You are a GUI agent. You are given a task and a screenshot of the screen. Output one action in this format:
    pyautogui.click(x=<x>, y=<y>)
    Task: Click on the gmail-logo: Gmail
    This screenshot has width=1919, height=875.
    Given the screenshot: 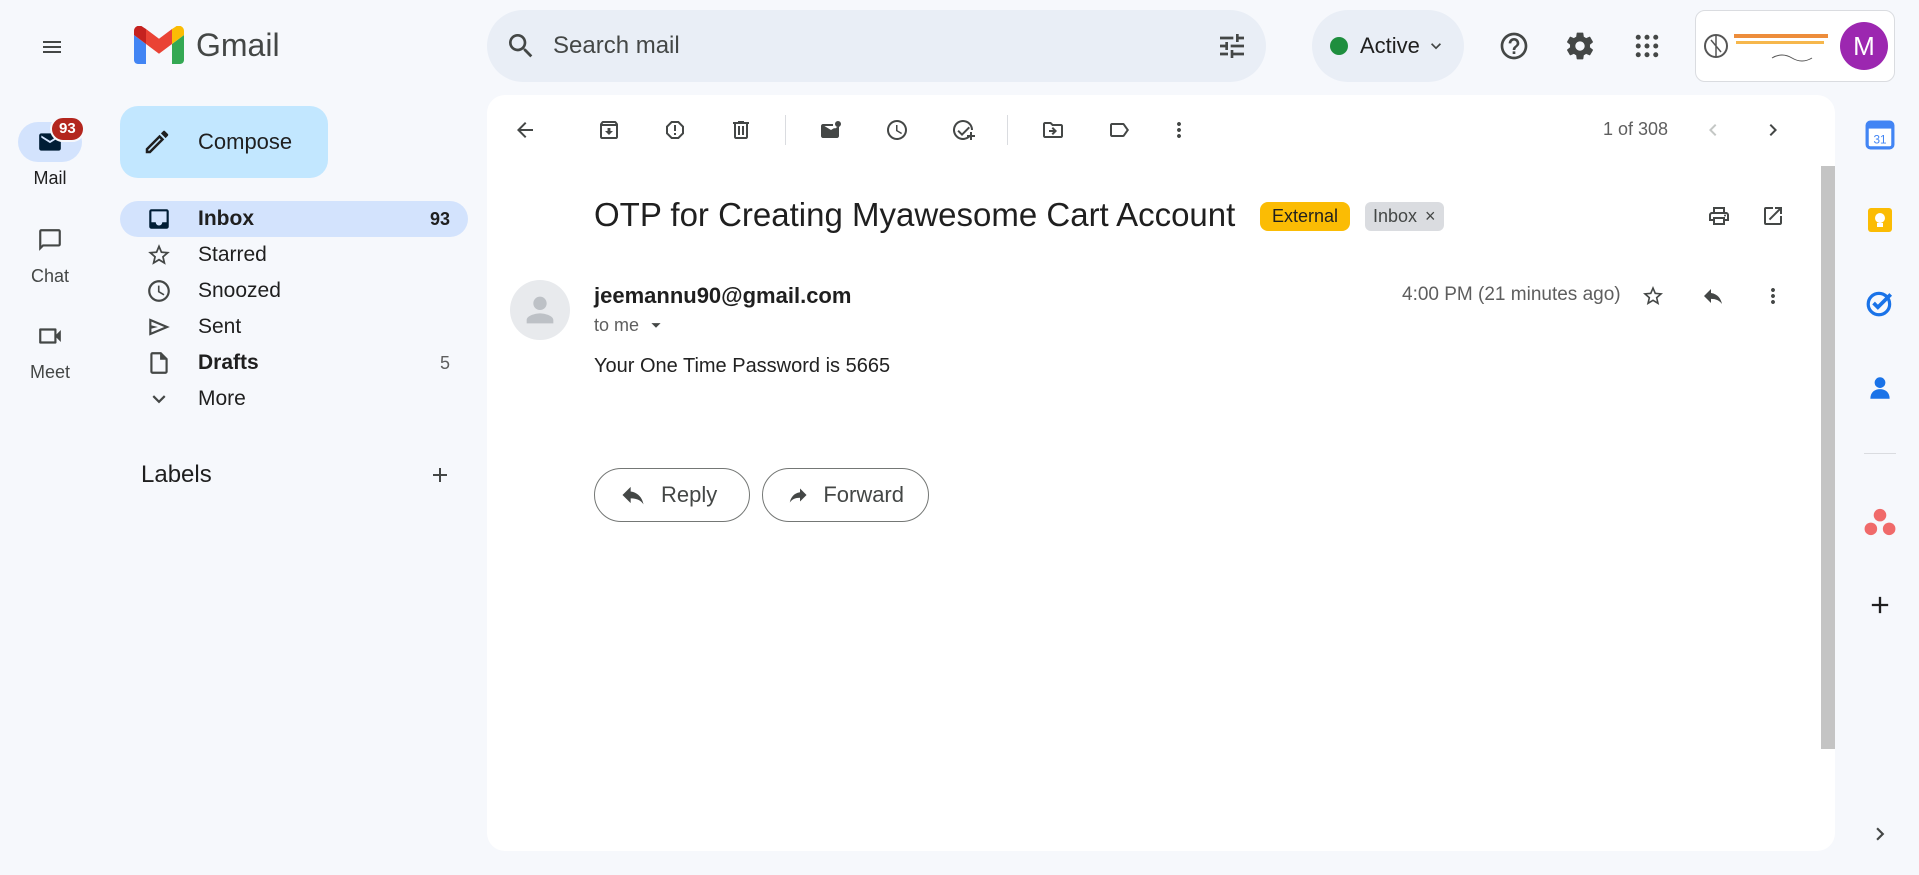 What is the action you would take?
    pyautogui.click(x=207, y=45)
    